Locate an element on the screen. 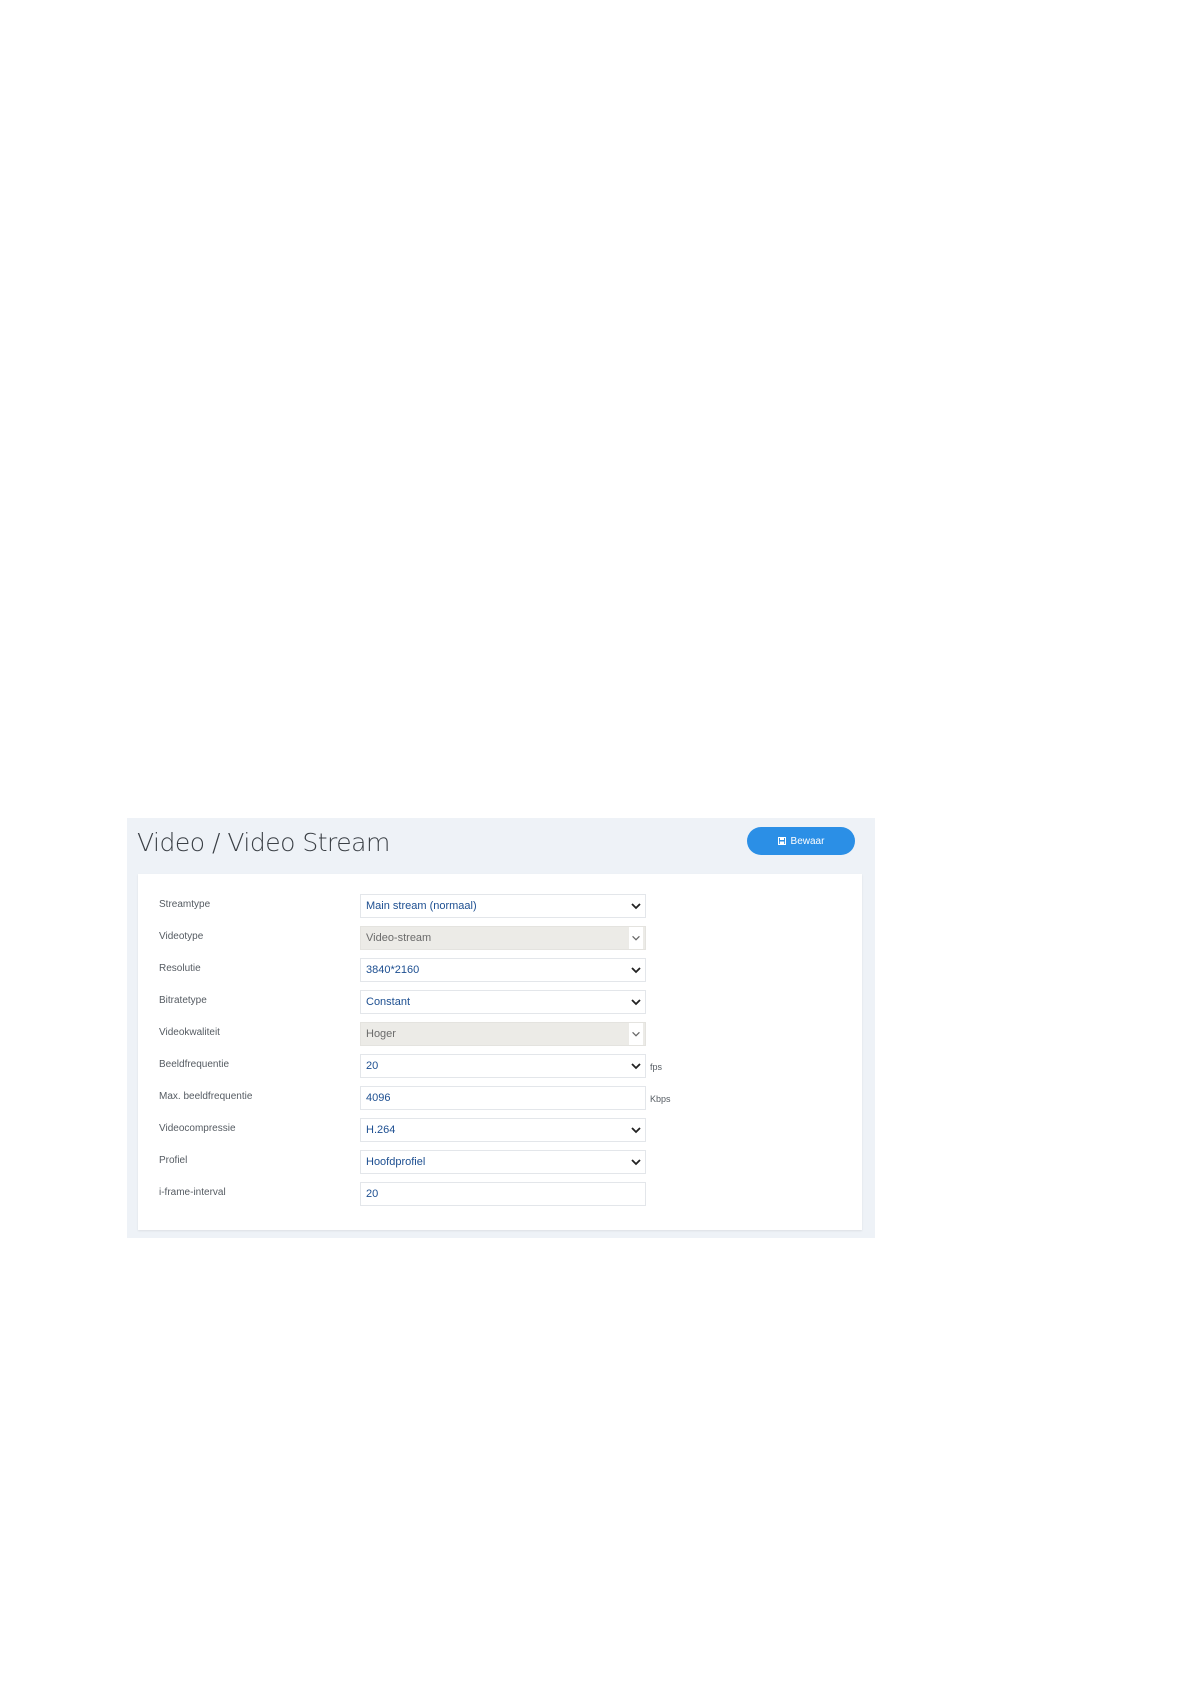 This screenshot has height=1684, width=1190. select-value: Hoger is located at coordinates (381, 1034).